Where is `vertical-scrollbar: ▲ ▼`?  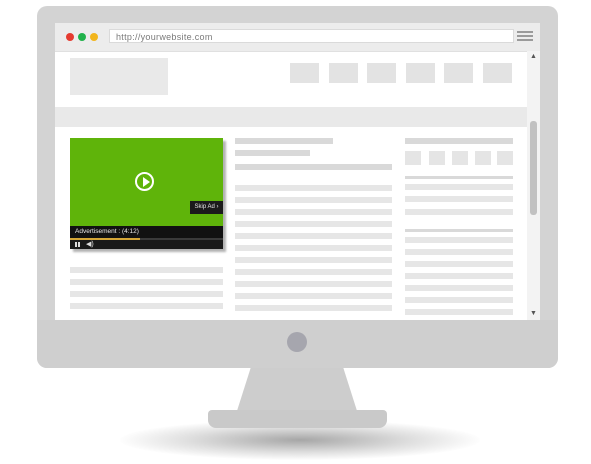 vertical-scrollbar: ▲ ▼ is located at coordinates (533, 185).